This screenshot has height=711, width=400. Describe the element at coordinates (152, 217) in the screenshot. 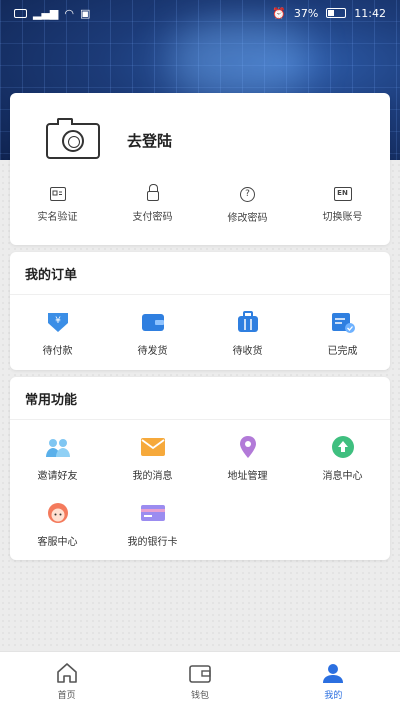

I see `quick-action-label: 支付密码` at that location.